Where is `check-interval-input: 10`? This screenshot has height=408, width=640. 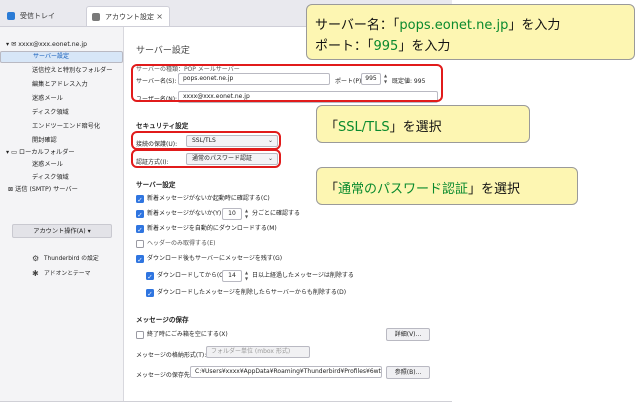 check-interval-input: 10 is located at coordinates (232, 214).